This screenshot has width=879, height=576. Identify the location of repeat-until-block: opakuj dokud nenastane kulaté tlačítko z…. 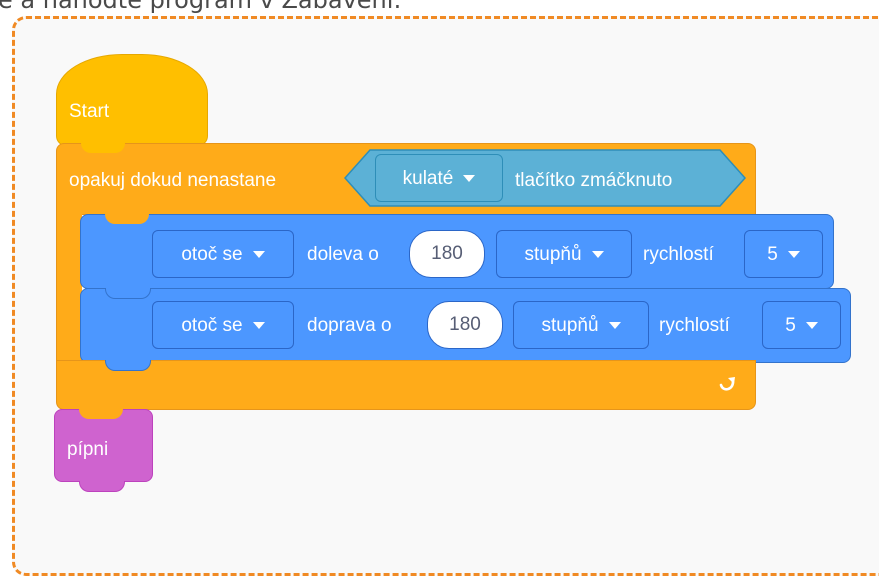
(406, 179).